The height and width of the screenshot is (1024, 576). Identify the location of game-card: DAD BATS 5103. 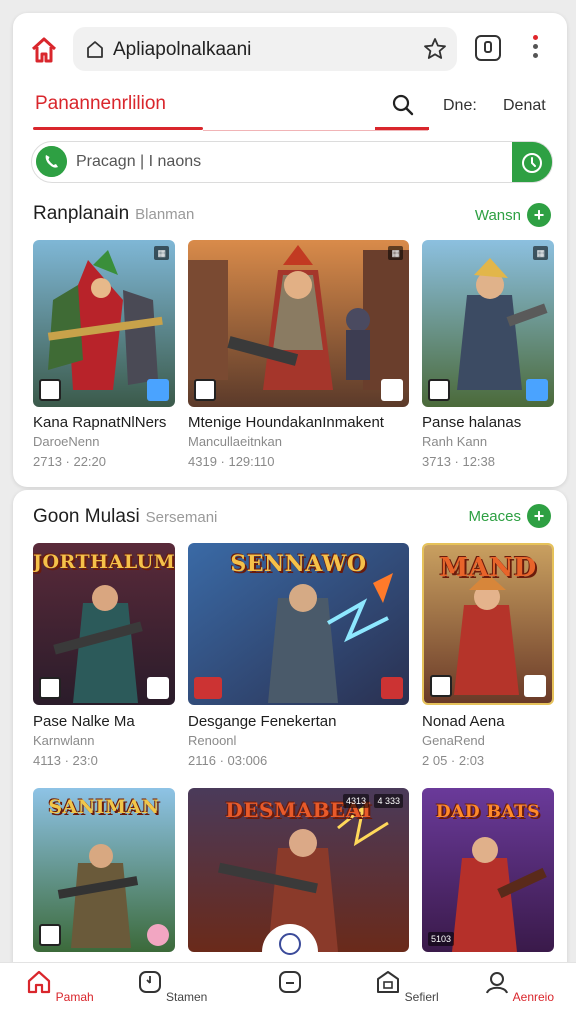
(488, 870).